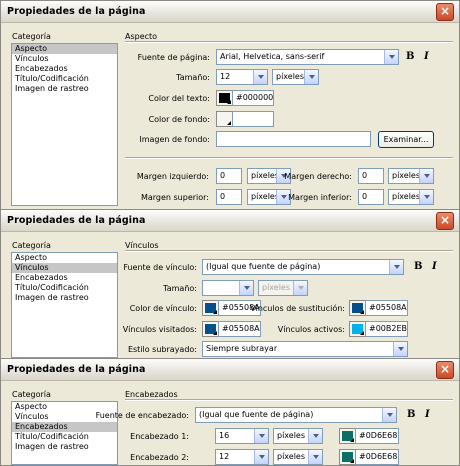  Describe the element at coordinates (163, 308) in the screenshot. I see `link-color-label: Color de vínculo:` at that location.